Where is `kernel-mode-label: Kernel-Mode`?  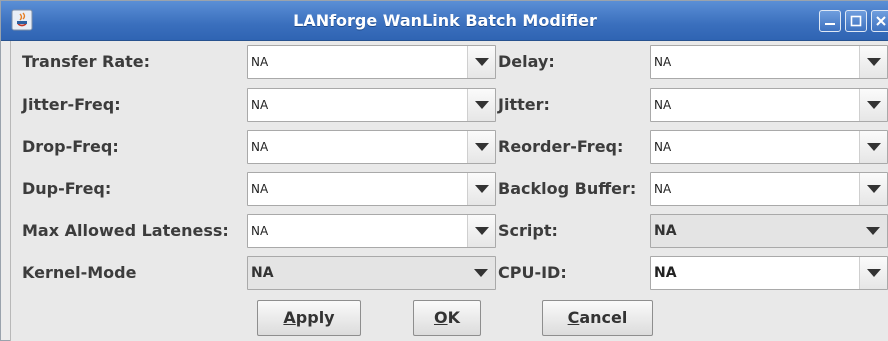 kernel-mode-label: Kernel-Mode is located at coordinates (79, 272).